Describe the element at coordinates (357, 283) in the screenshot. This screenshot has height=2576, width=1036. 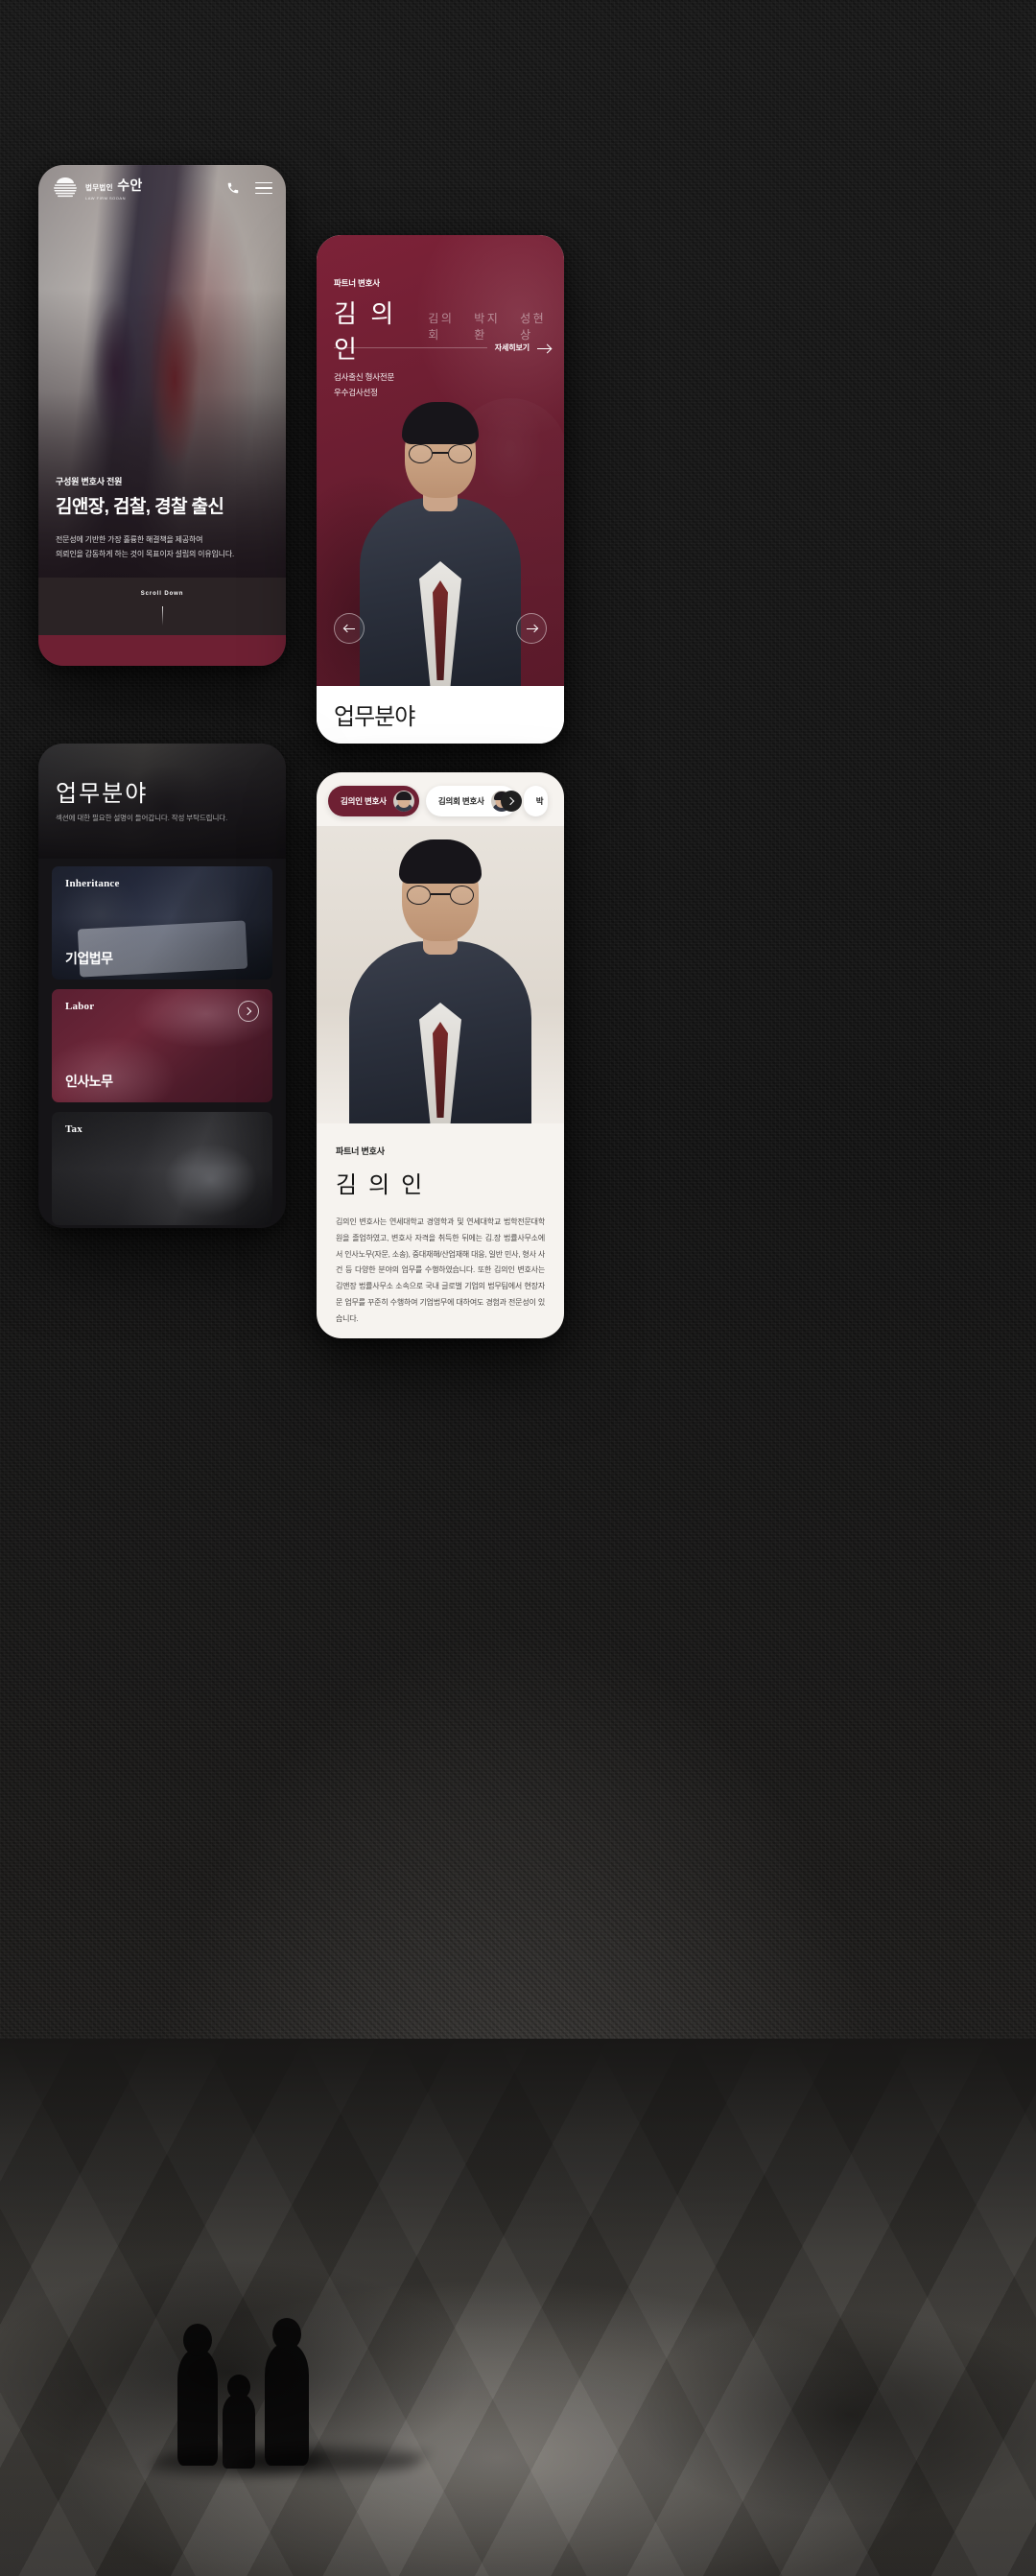
I see `partner-eyebrow: 파트너 변호사` at that location.